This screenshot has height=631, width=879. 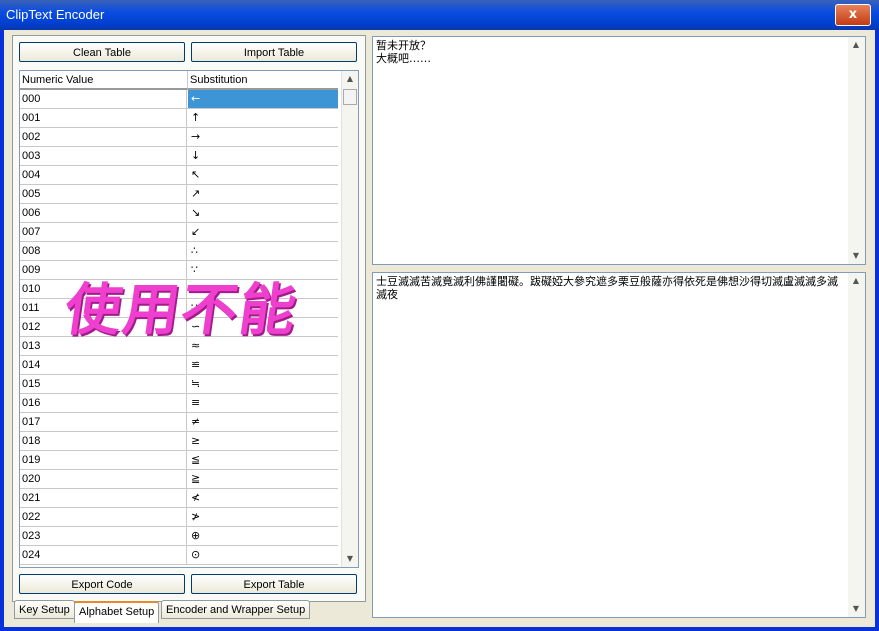 What do you see at coordinates (856, 150) in the screenshot?
I see `input-scrollbar: ▲ ▼` at bounding box center [856, 150].